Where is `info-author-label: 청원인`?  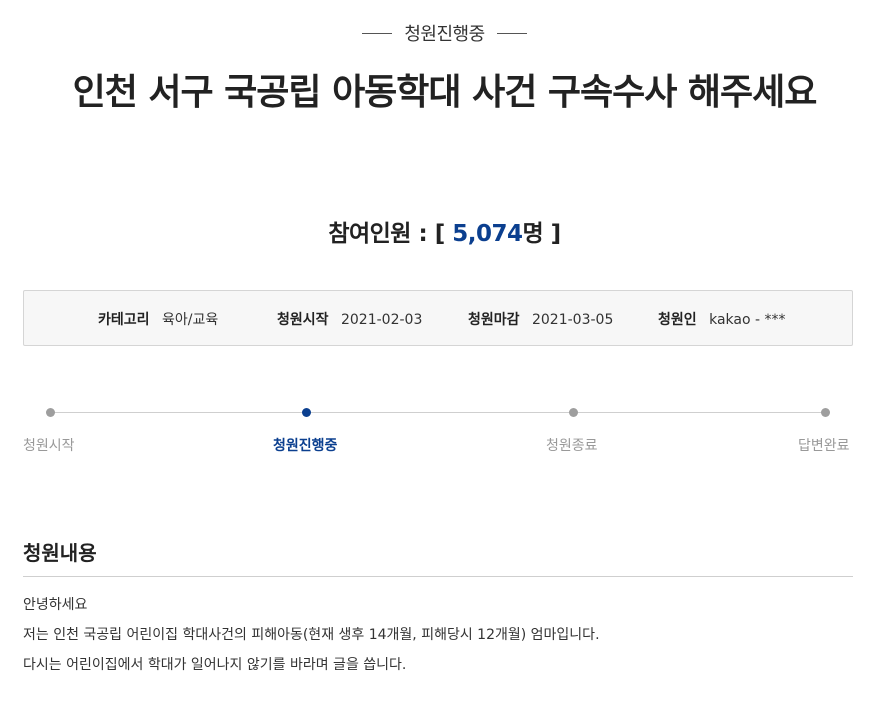 info-author-label: 청원인 is located at coordinates (677, 320).